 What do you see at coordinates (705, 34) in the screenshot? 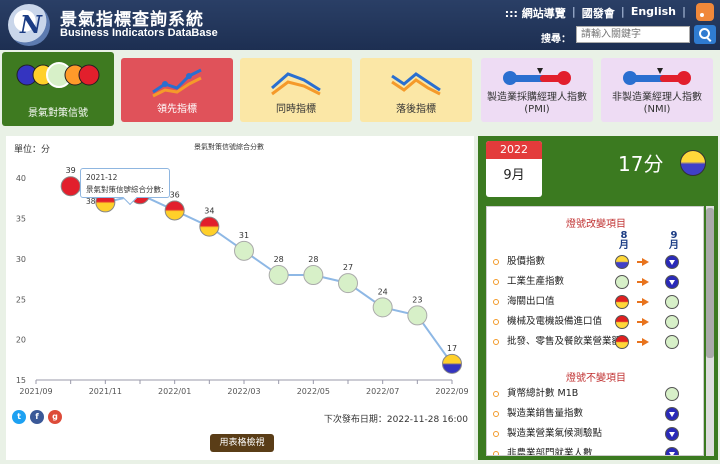
I see `search-button` at bounding box center [705, 34].